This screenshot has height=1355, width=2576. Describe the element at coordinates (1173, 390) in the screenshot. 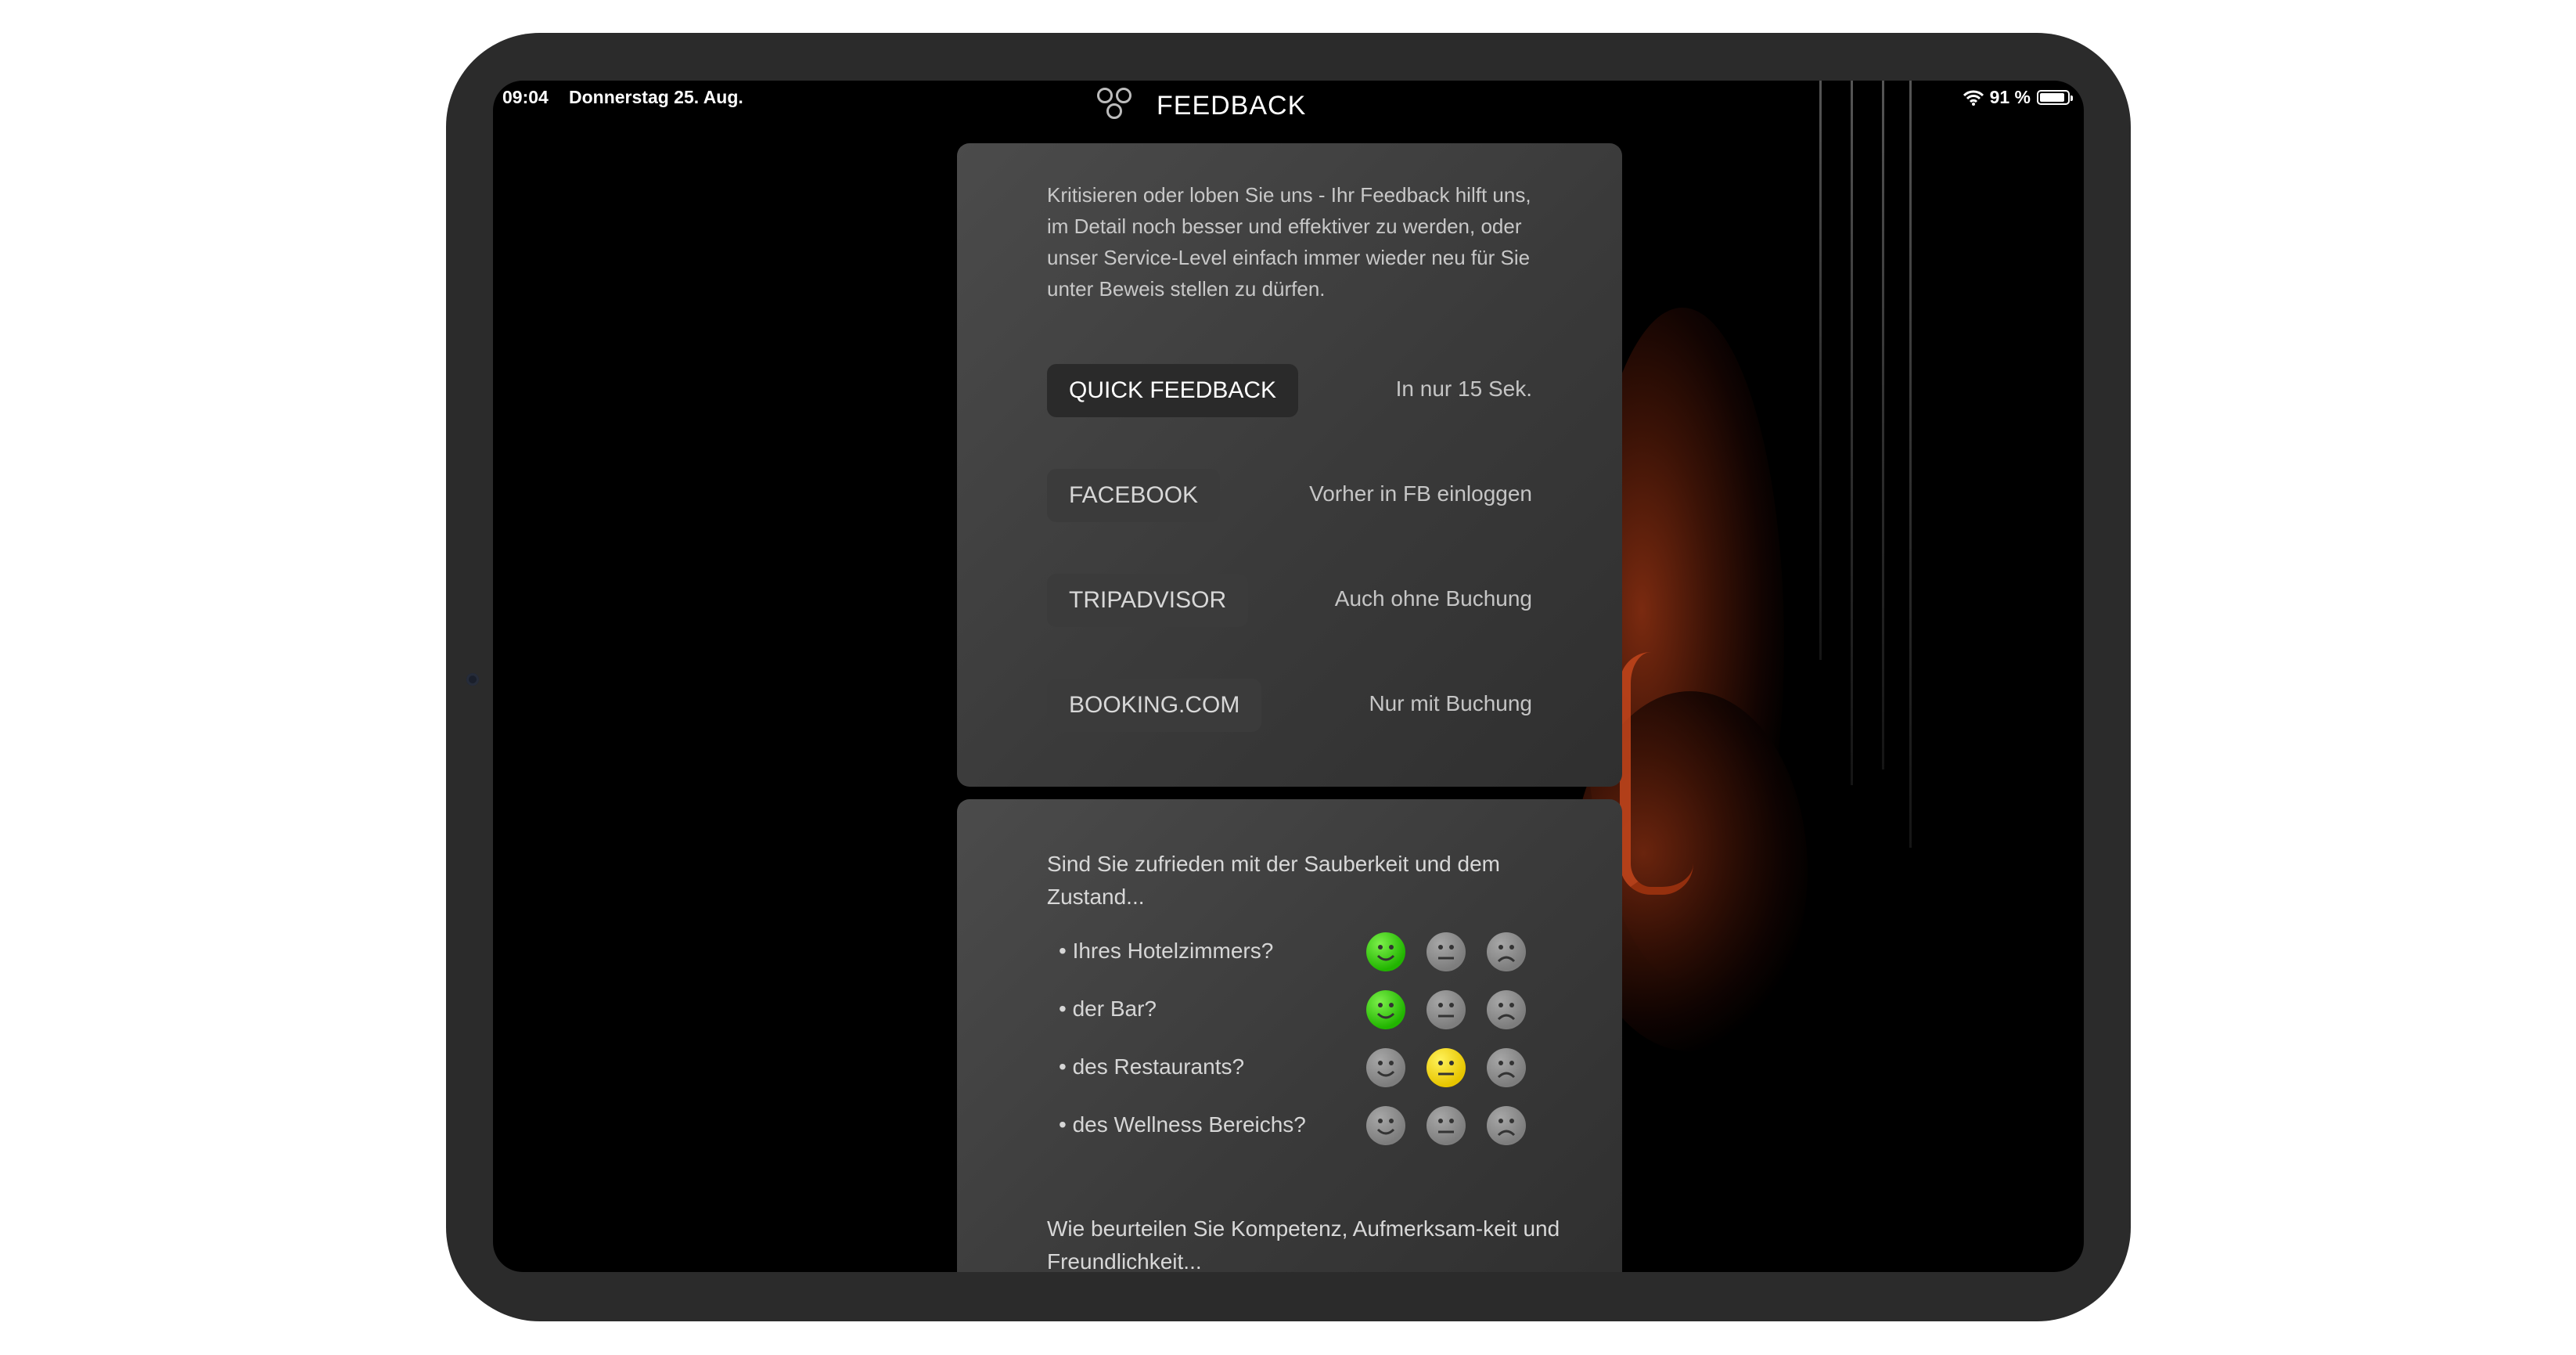

I see `quick-feedback-button: QUICK FEEDBACK` at that location.